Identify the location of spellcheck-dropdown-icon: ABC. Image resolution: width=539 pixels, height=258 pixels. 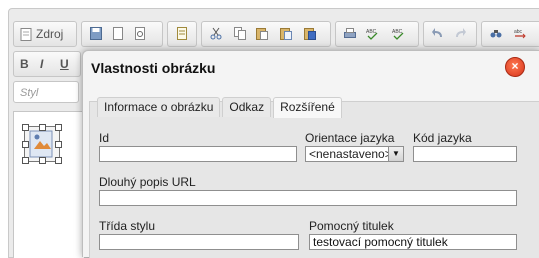
(398, 34).